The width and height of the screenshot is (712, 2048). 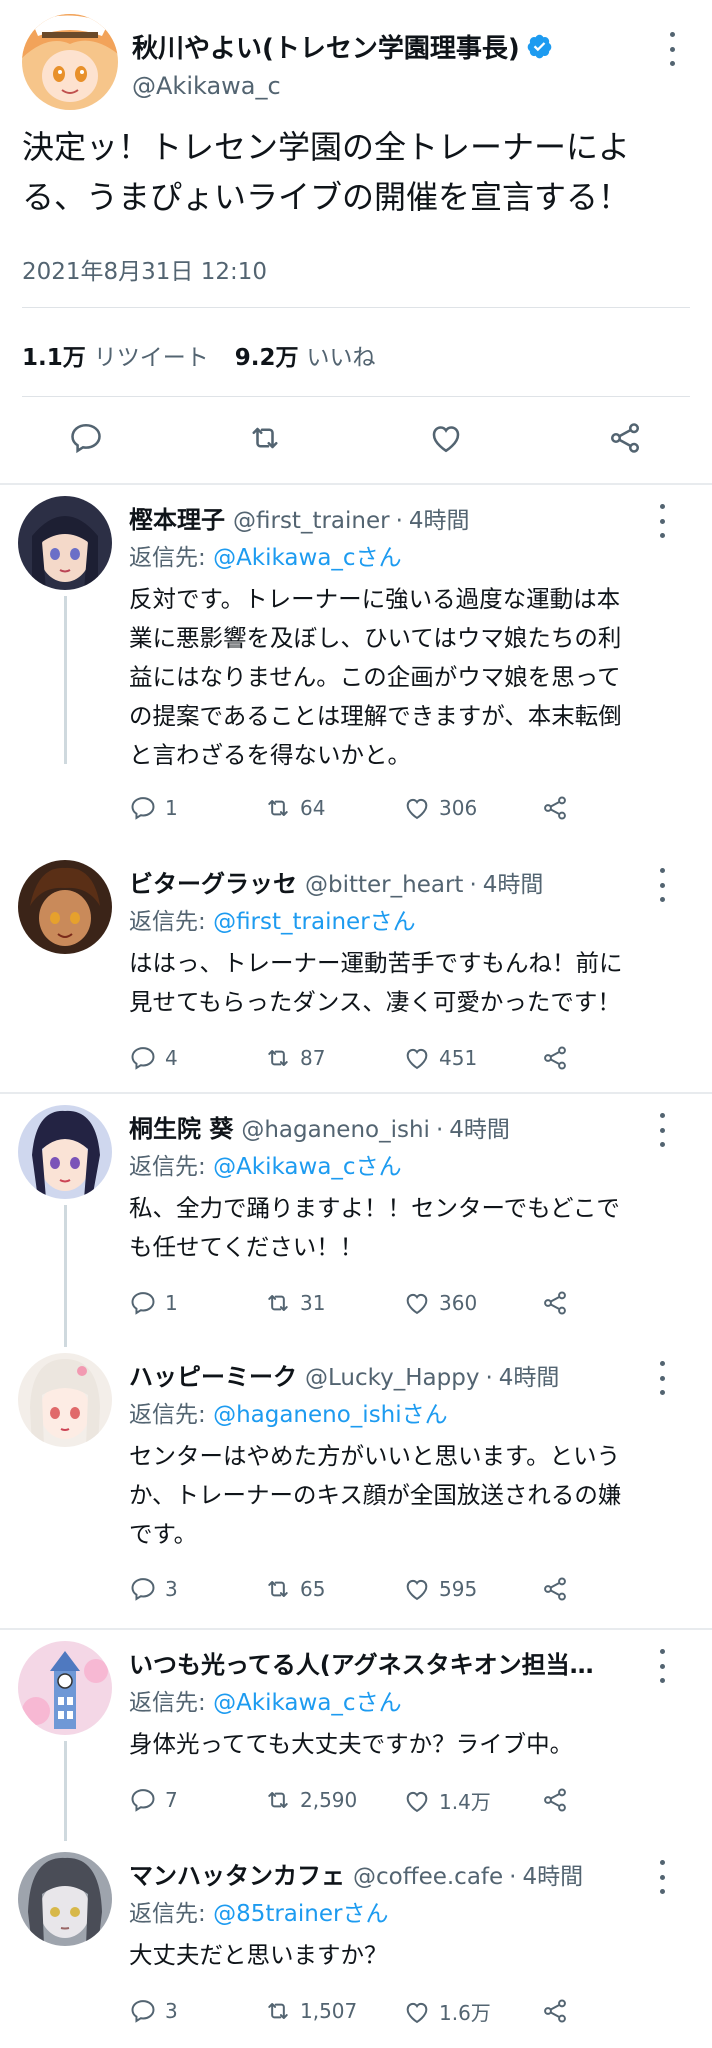 What do you see at coordinates (151, 355) in the screenshot?
I see `retweet-label: リツイート` at bounding box center [151, 355].